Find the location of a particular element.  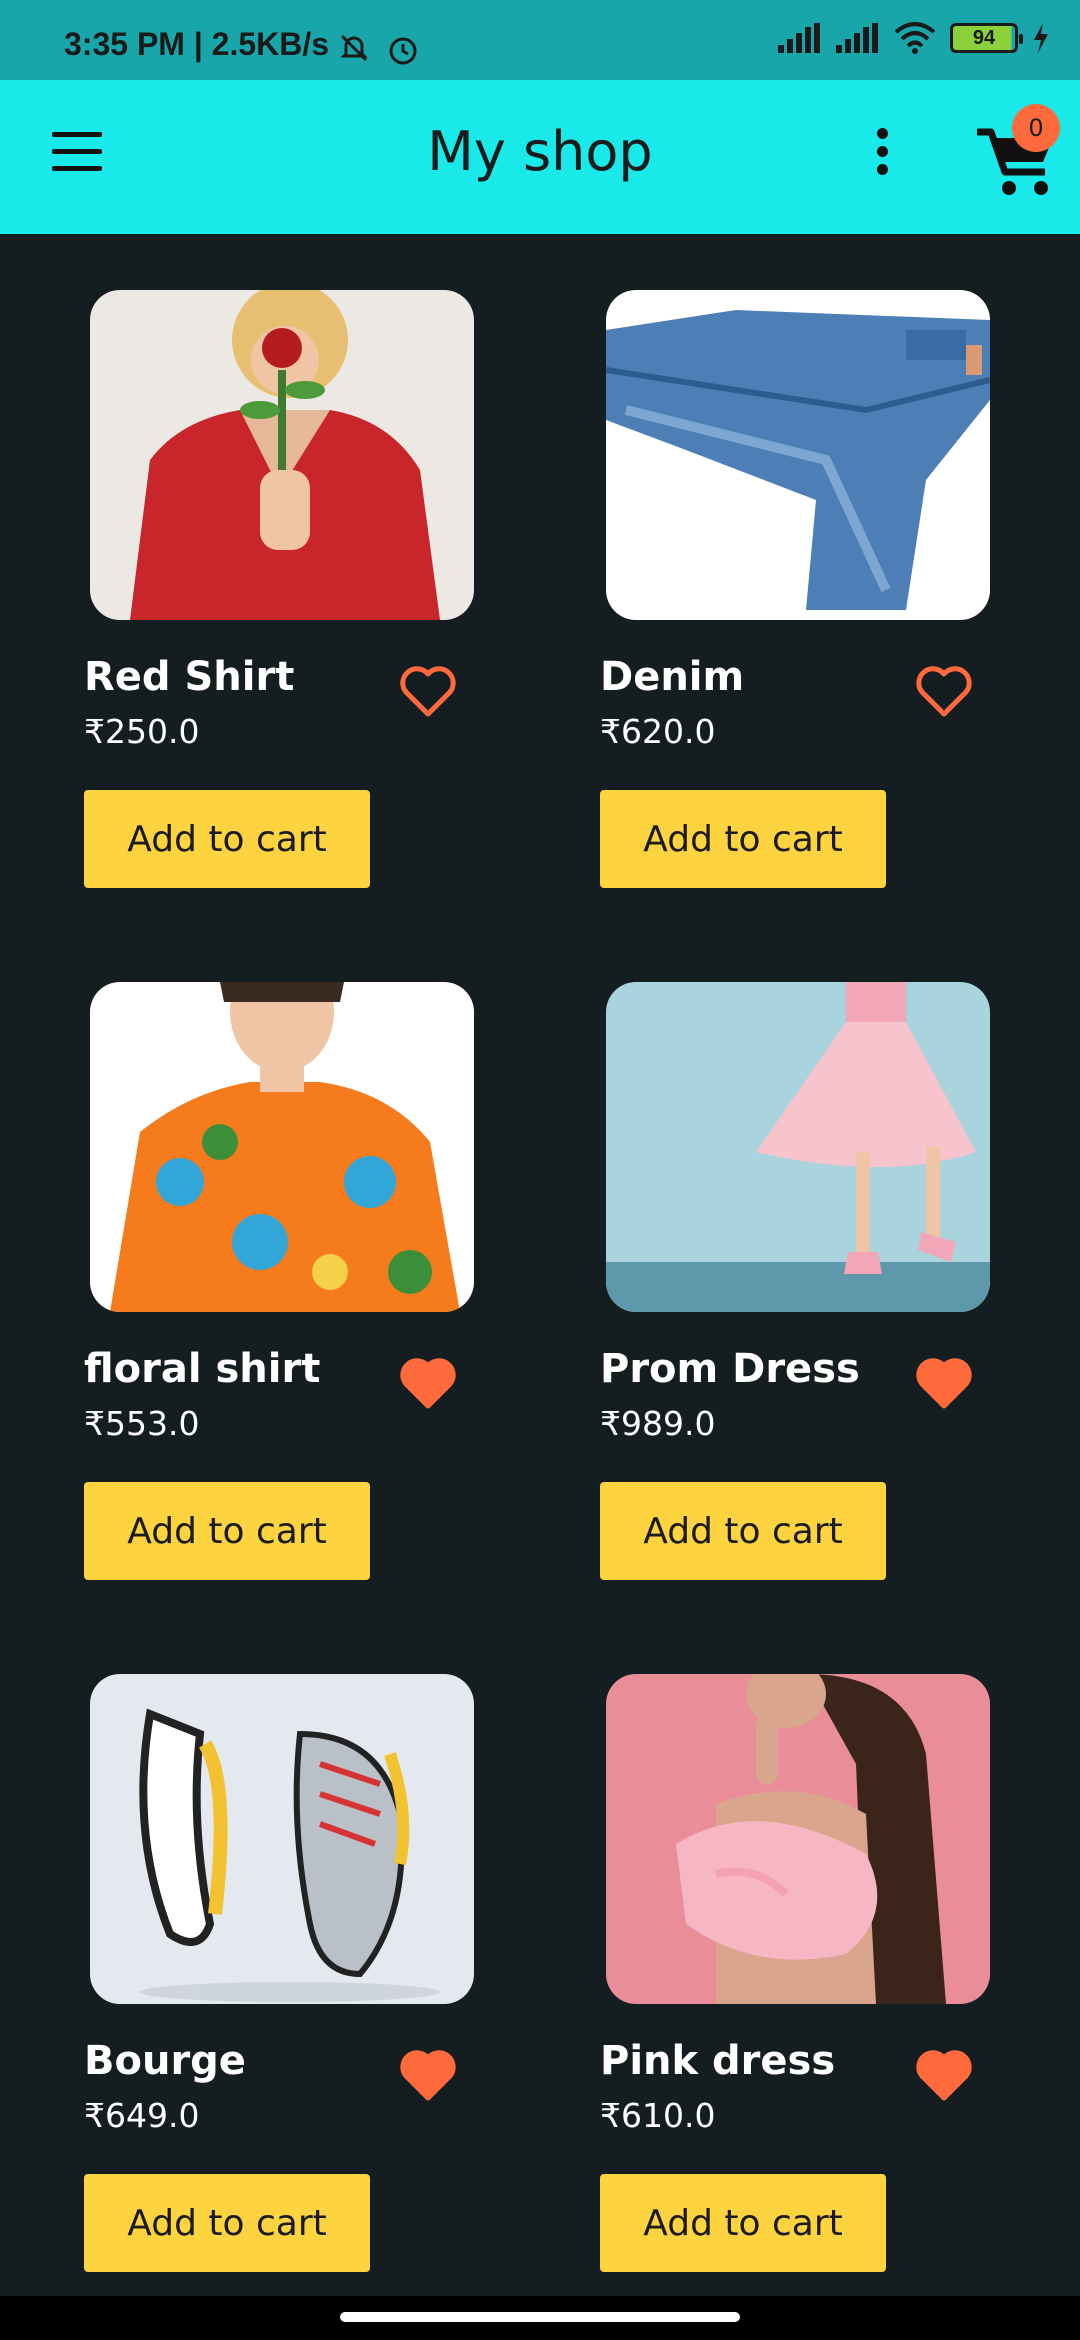

pink-prom-dress is located at coordinates (798, 1147).